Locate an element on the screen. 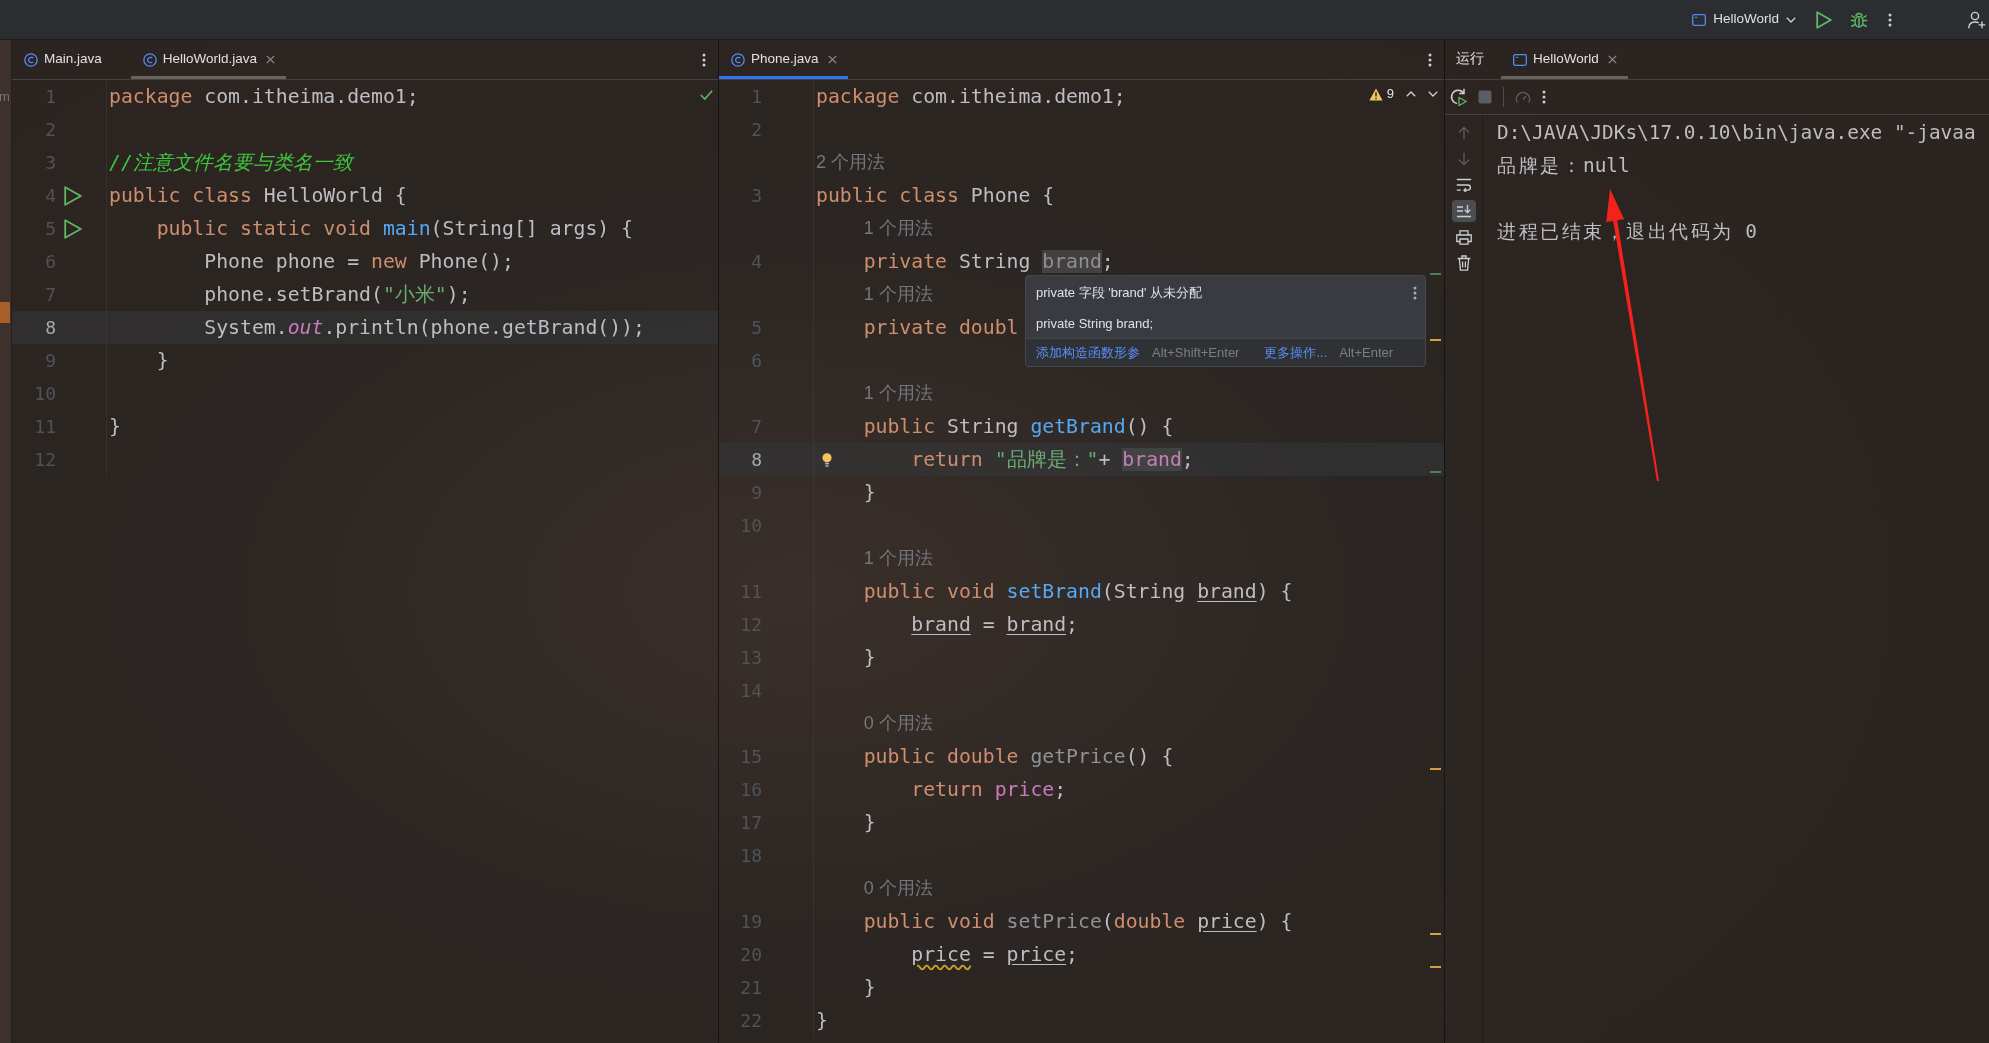  line-number: 11 is located at coordinates (45, 426).